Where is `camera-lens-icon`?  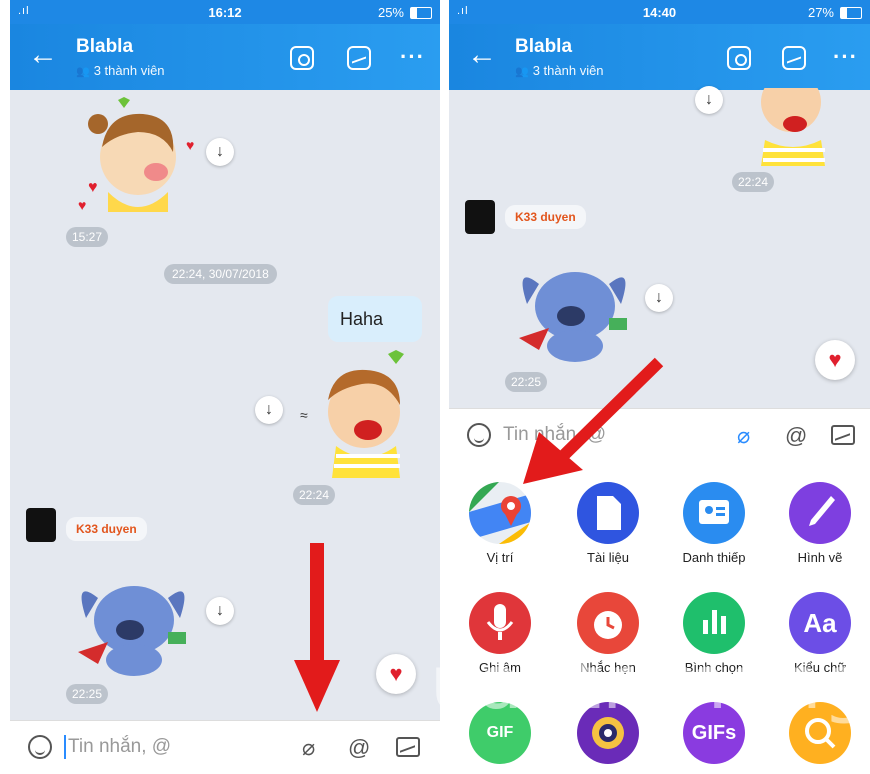 camera-lens-icon is located at coordinates (608, 733).